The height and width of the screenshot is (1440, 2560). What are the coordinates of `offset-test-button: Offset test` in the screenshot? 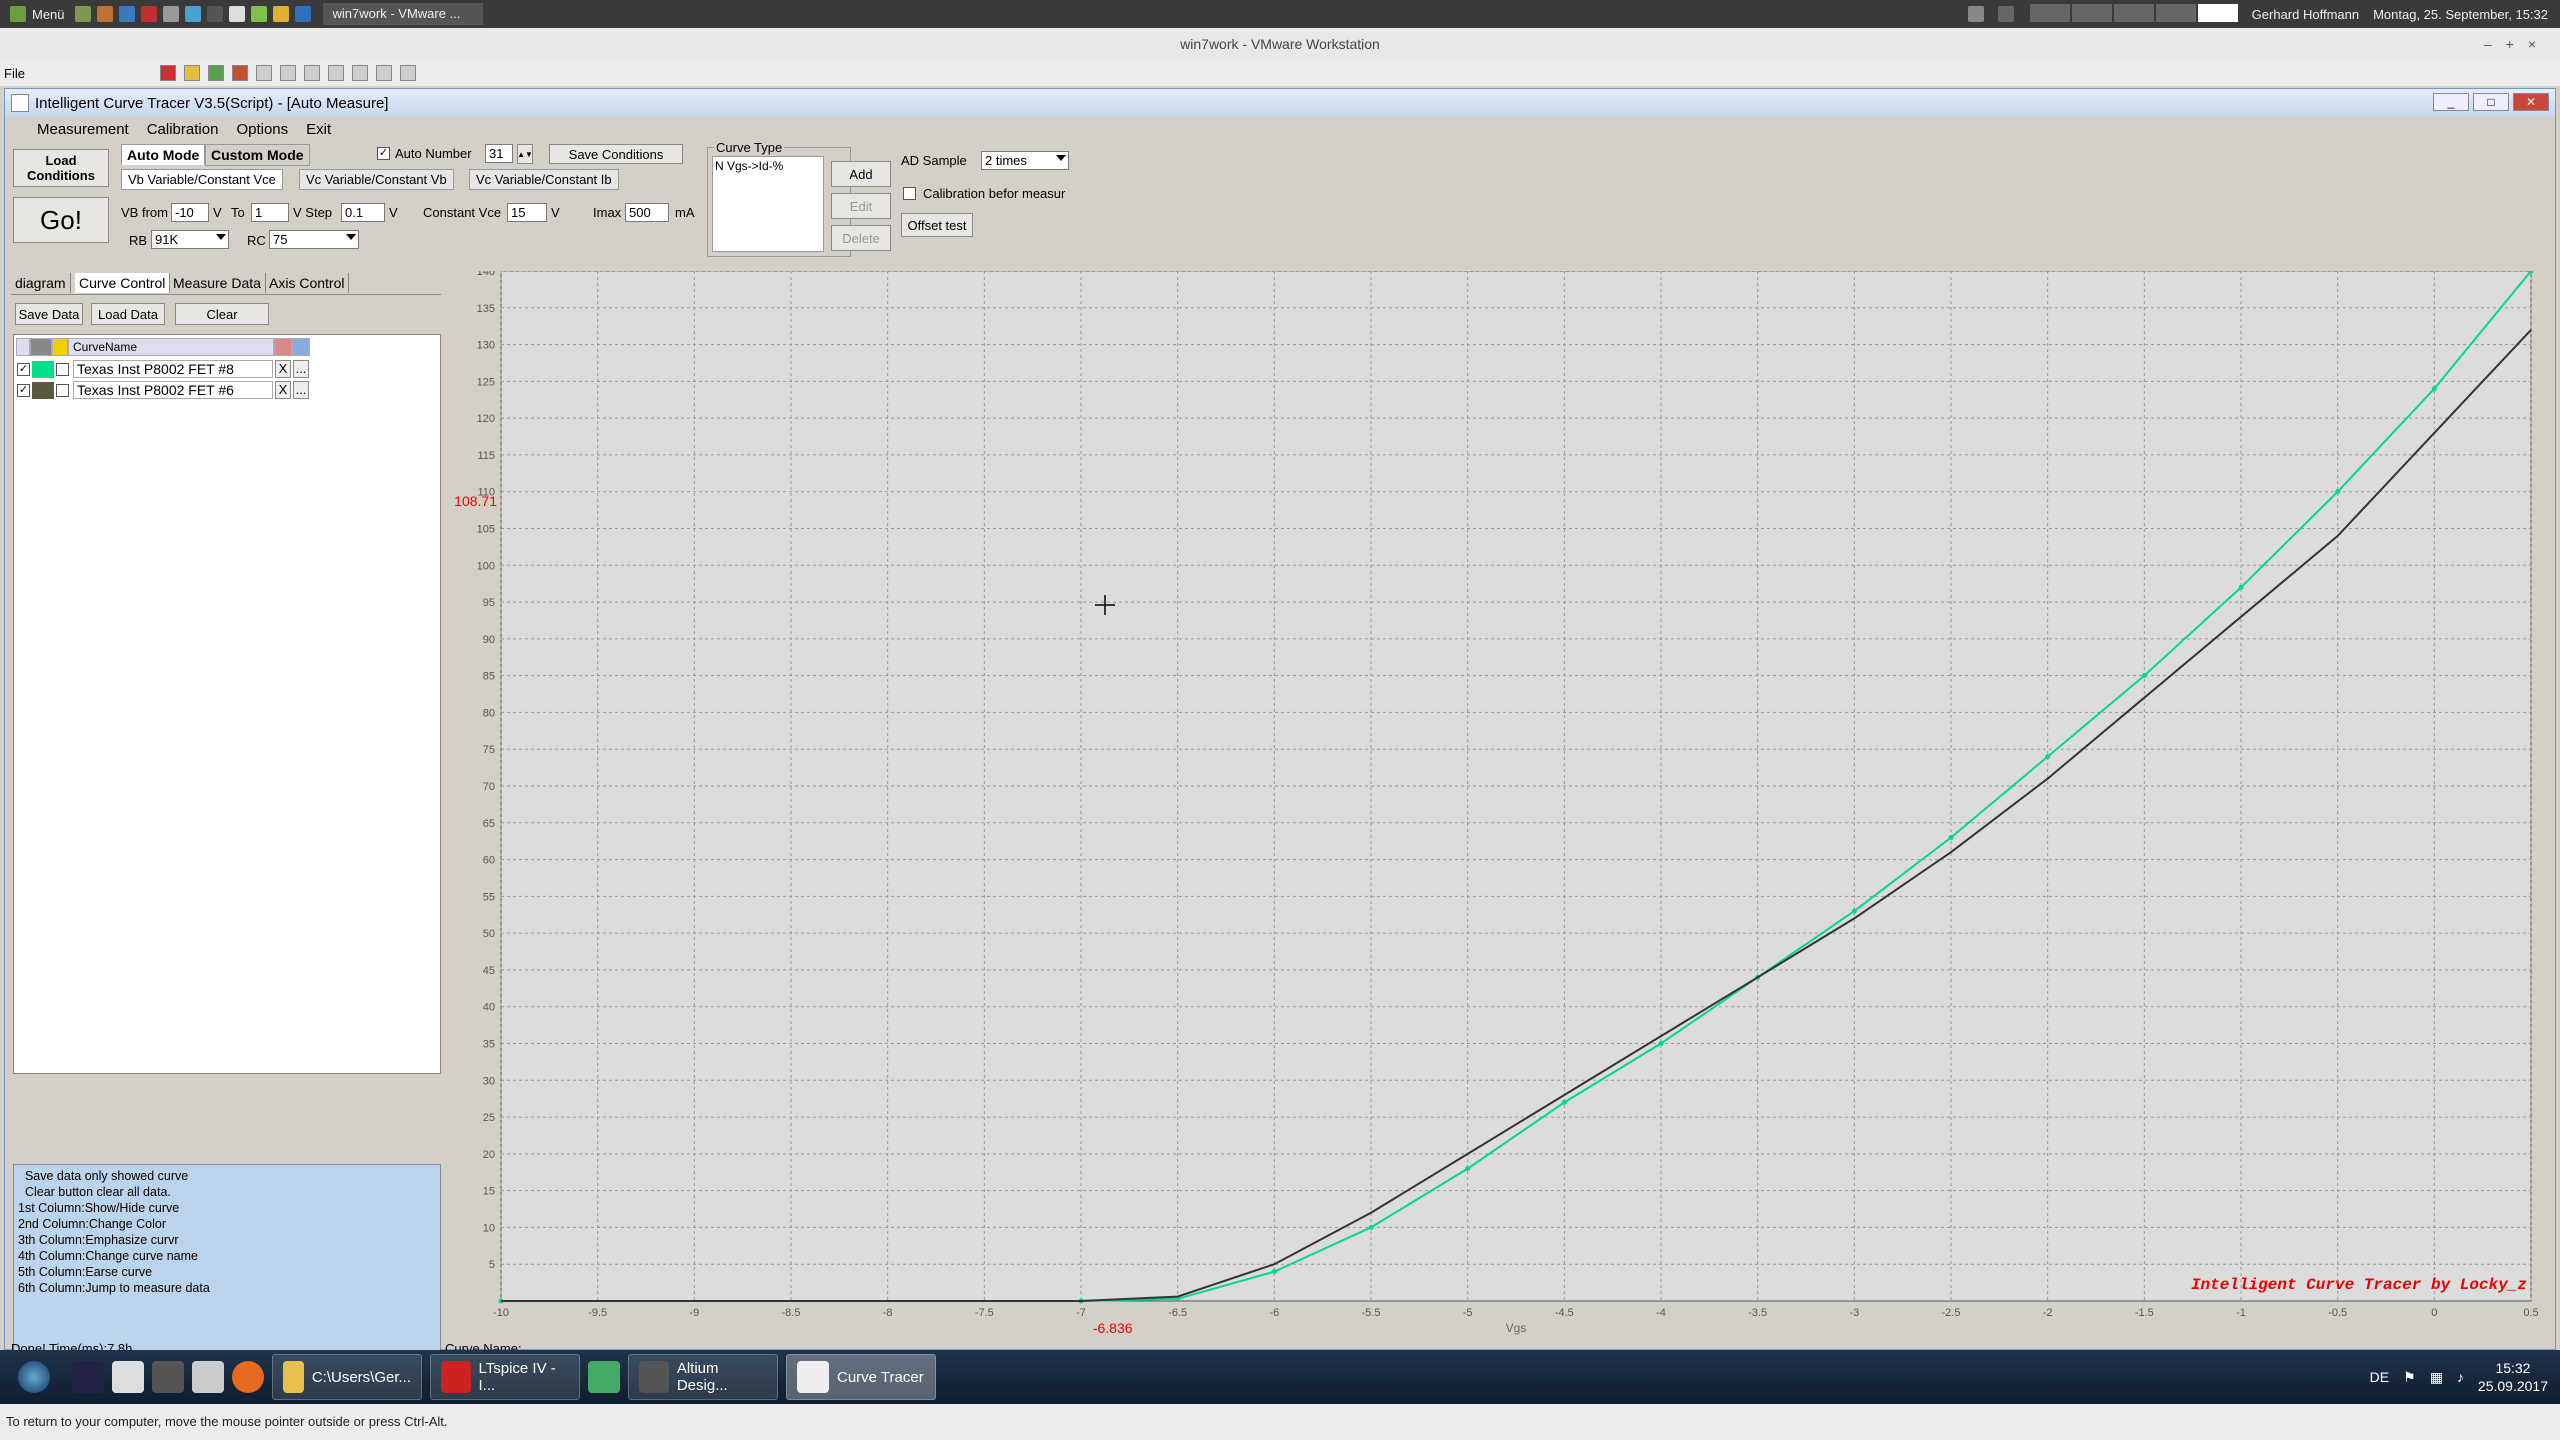 It's located at (937, 225).